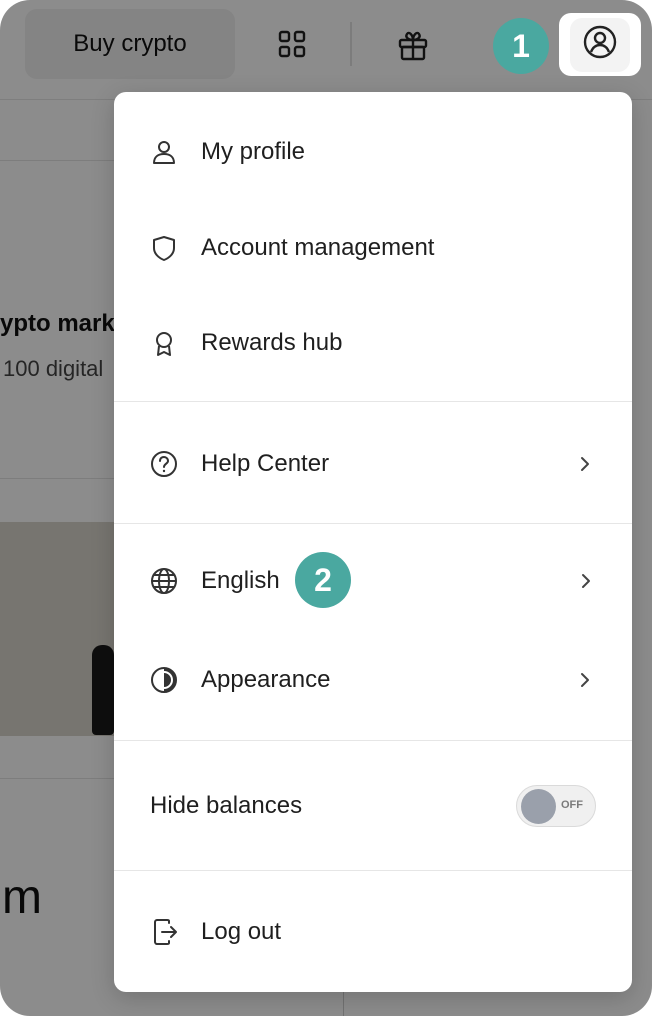 This screenshot has height=1016, width=652. I want to click on step-badge-1: 1, so click(521, 46).